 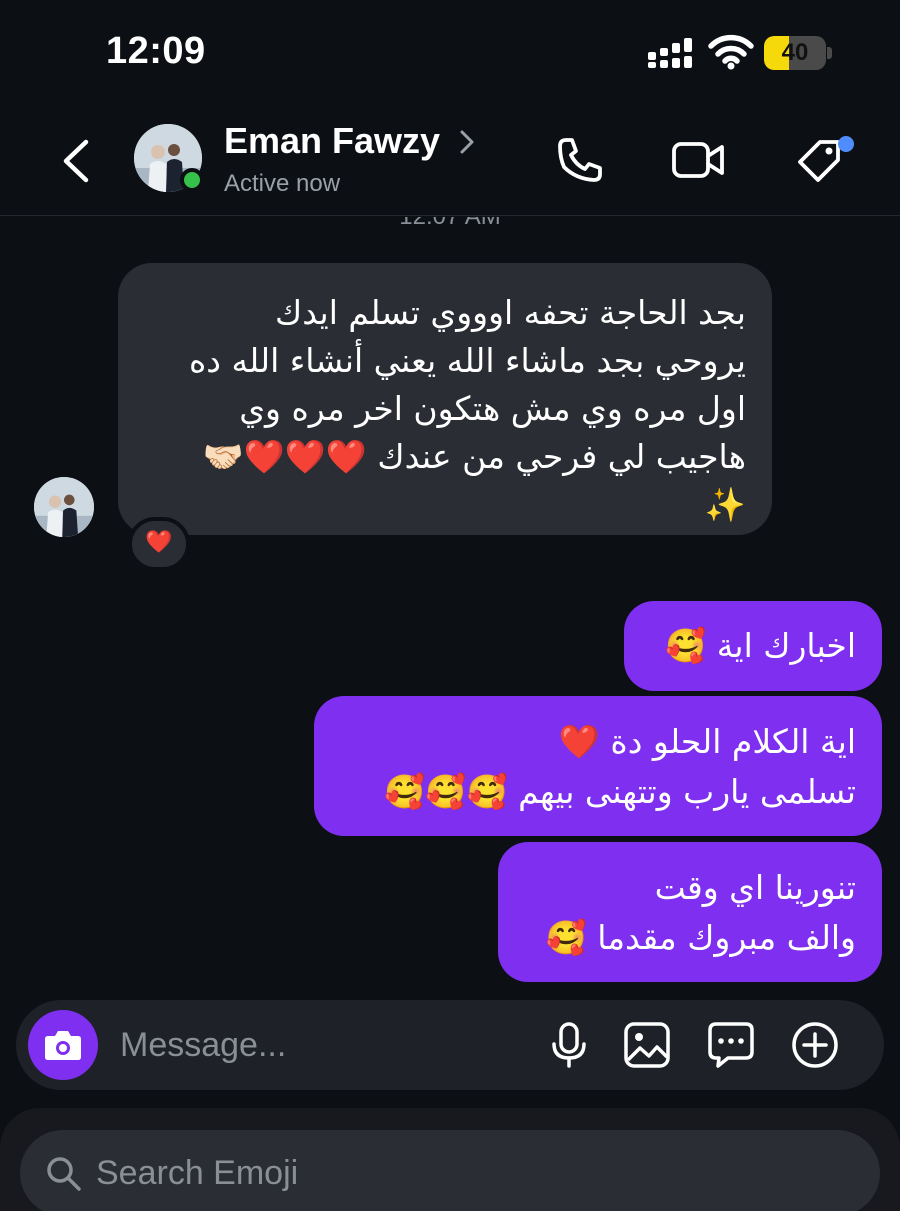 What do you see at coordinates (450, 55) in the screenshot?
I see `status-bar: 12:09 40` at bounding box center [450, 55].